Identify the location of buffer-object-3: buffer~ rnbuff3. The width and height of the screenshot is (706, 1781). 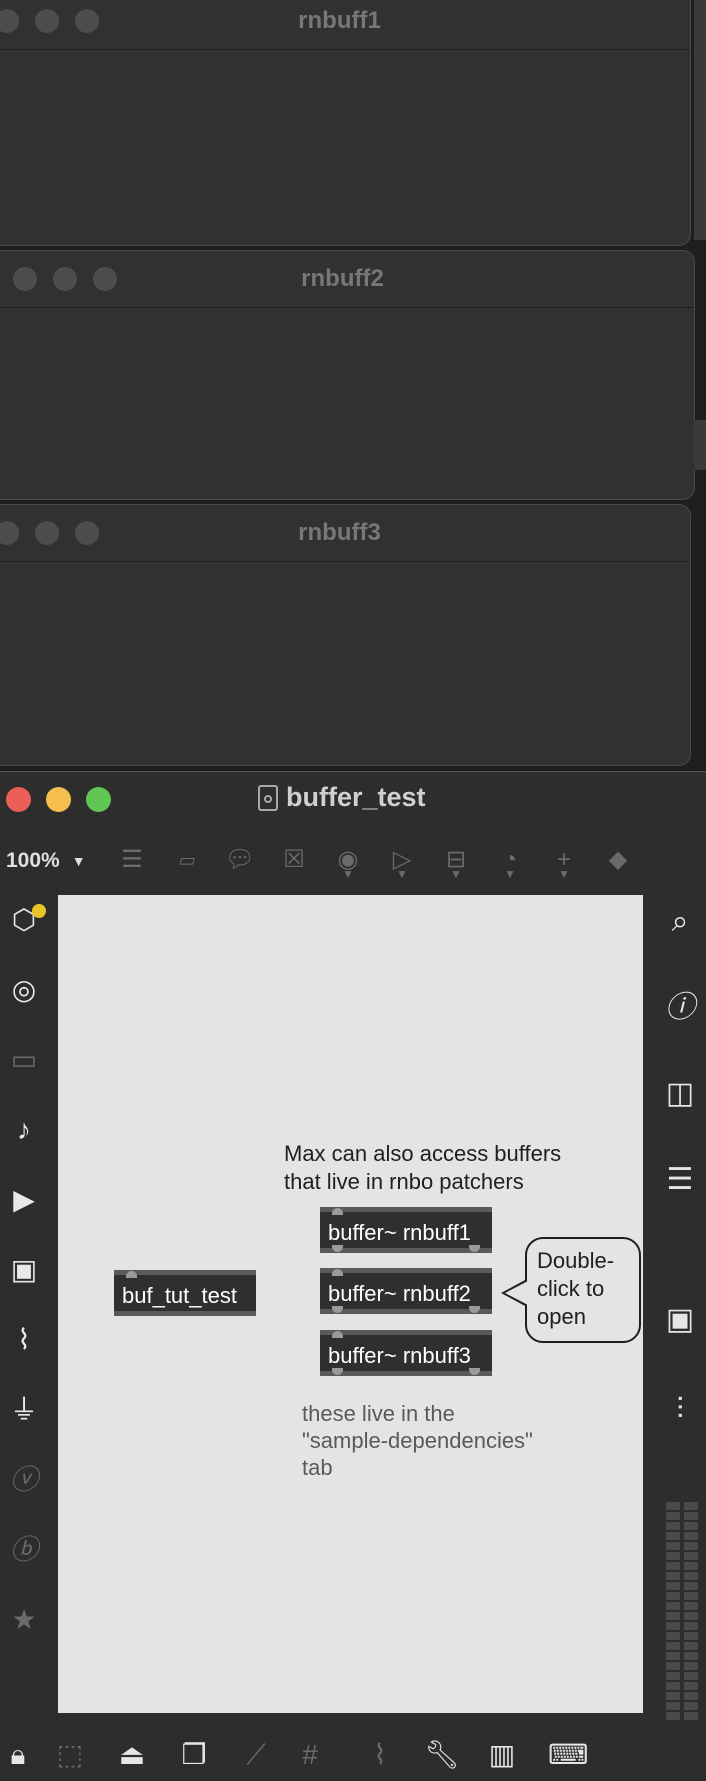
(406, 1353).